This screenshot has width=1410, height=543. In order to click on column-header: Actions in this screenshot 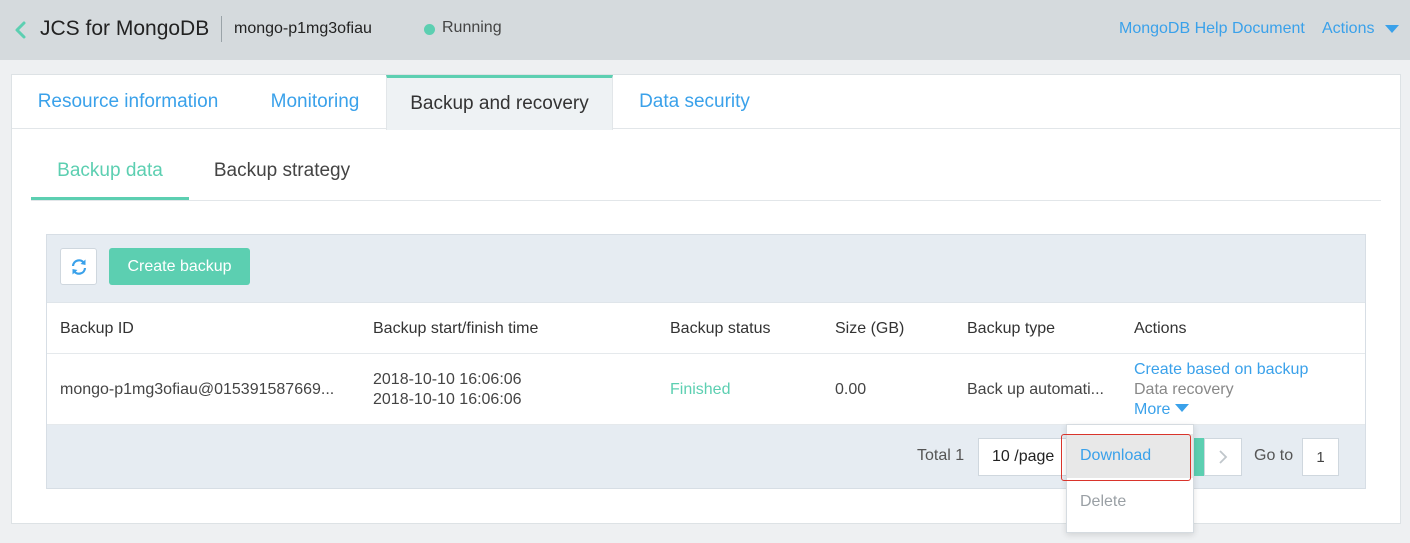, I will do `click(1160, 328)`.